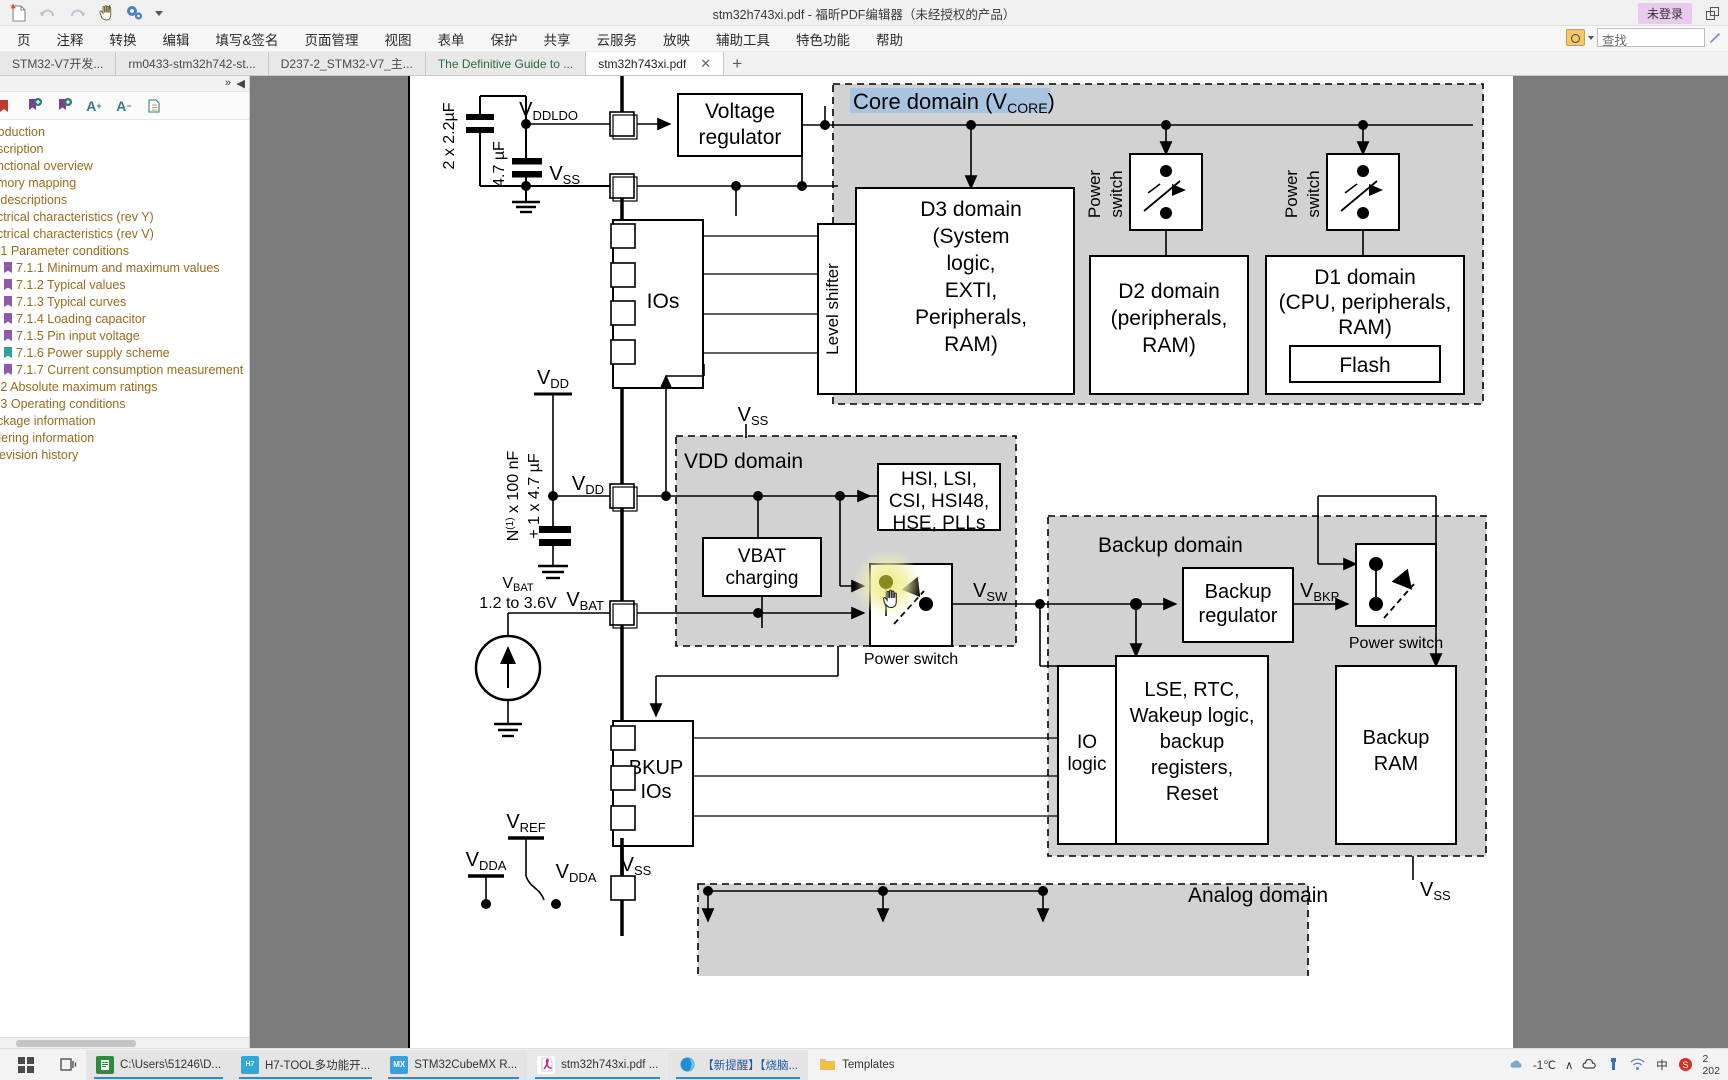 The height and width of the screenshot is (1080, 1728). Describe the element at coordinates (970, 263) in the screenshot. I see `svg-text: logic,` at that location.